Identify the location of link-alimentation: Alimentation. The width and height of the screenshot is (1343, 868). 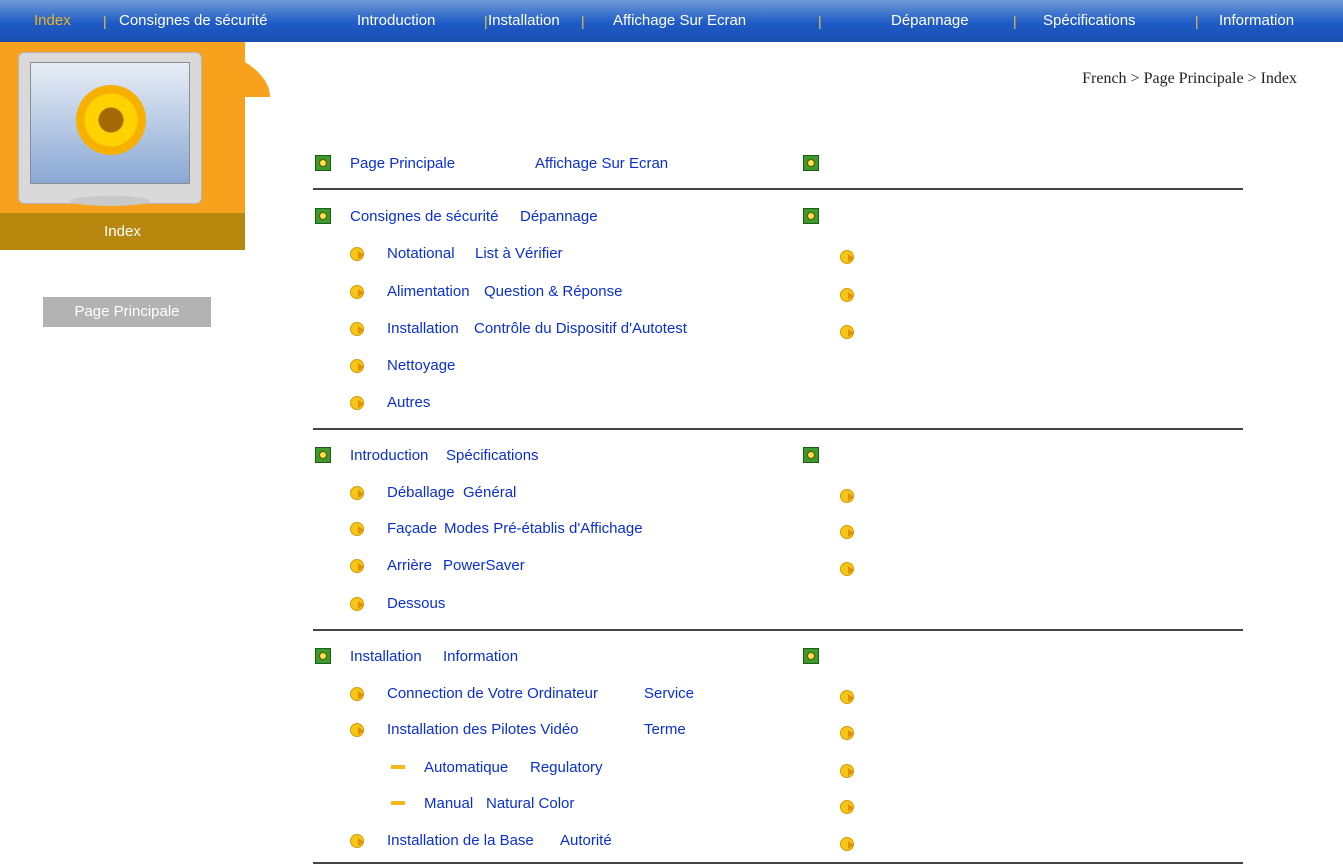
(428, 291).